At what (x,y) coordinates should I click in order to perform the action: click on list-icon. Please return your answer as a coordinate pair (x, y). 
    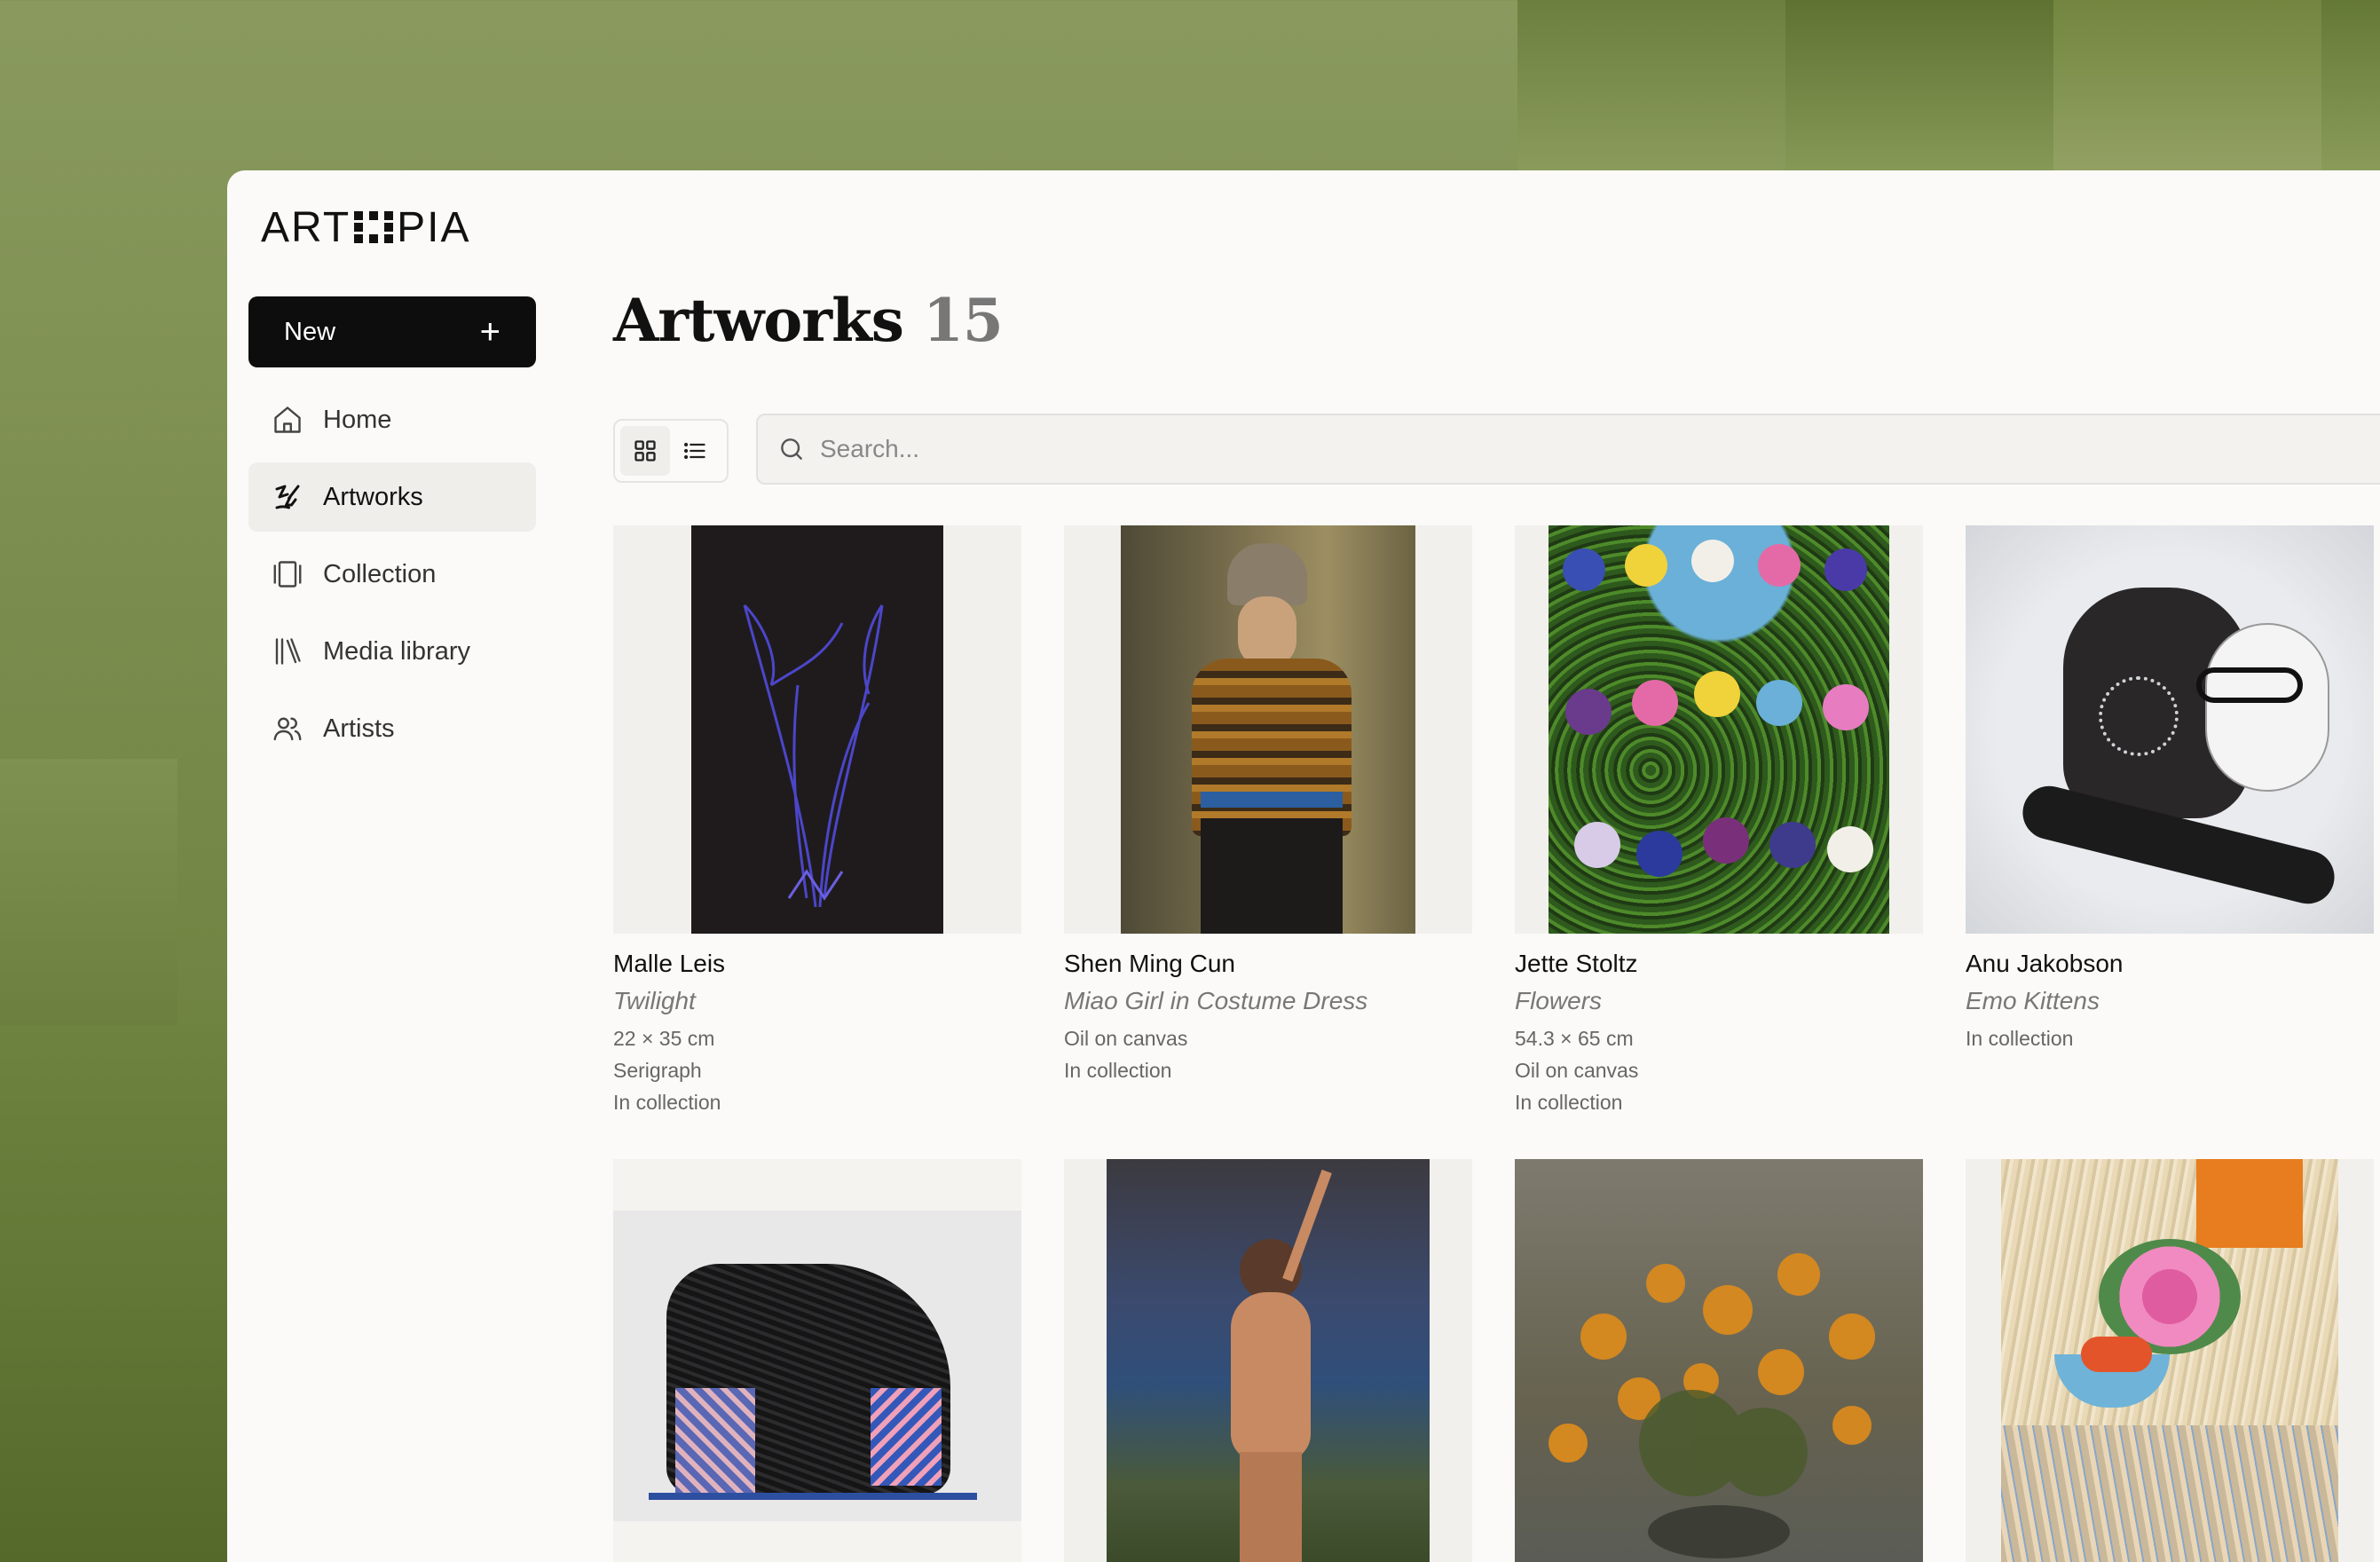
    Looking at the image, I should click on (694, 451).